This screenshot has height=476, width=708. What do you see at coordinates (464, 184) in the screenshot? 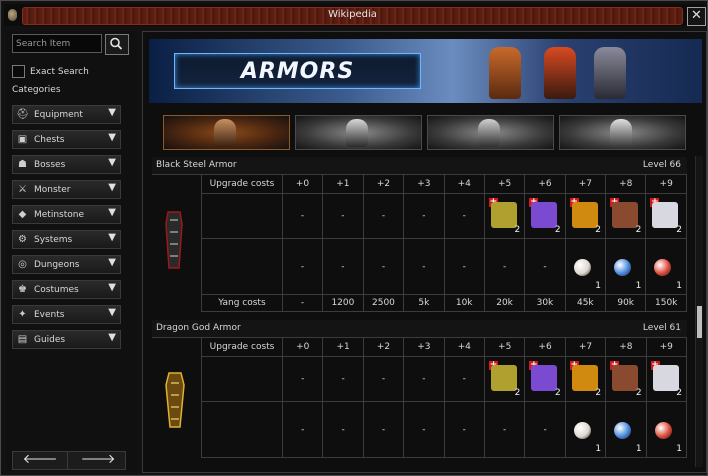
I see `column-header: +4` at bounding box center [464, 184].